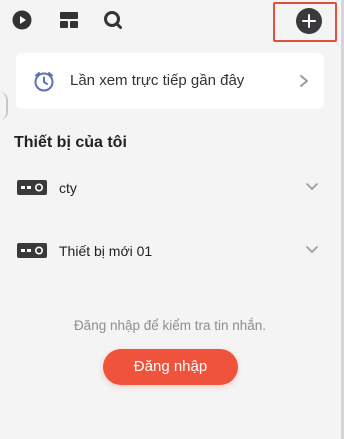 The height and width of the screenshot is (439, 344). I want to click on login-button: Đăng nhập, so click(170, 367).